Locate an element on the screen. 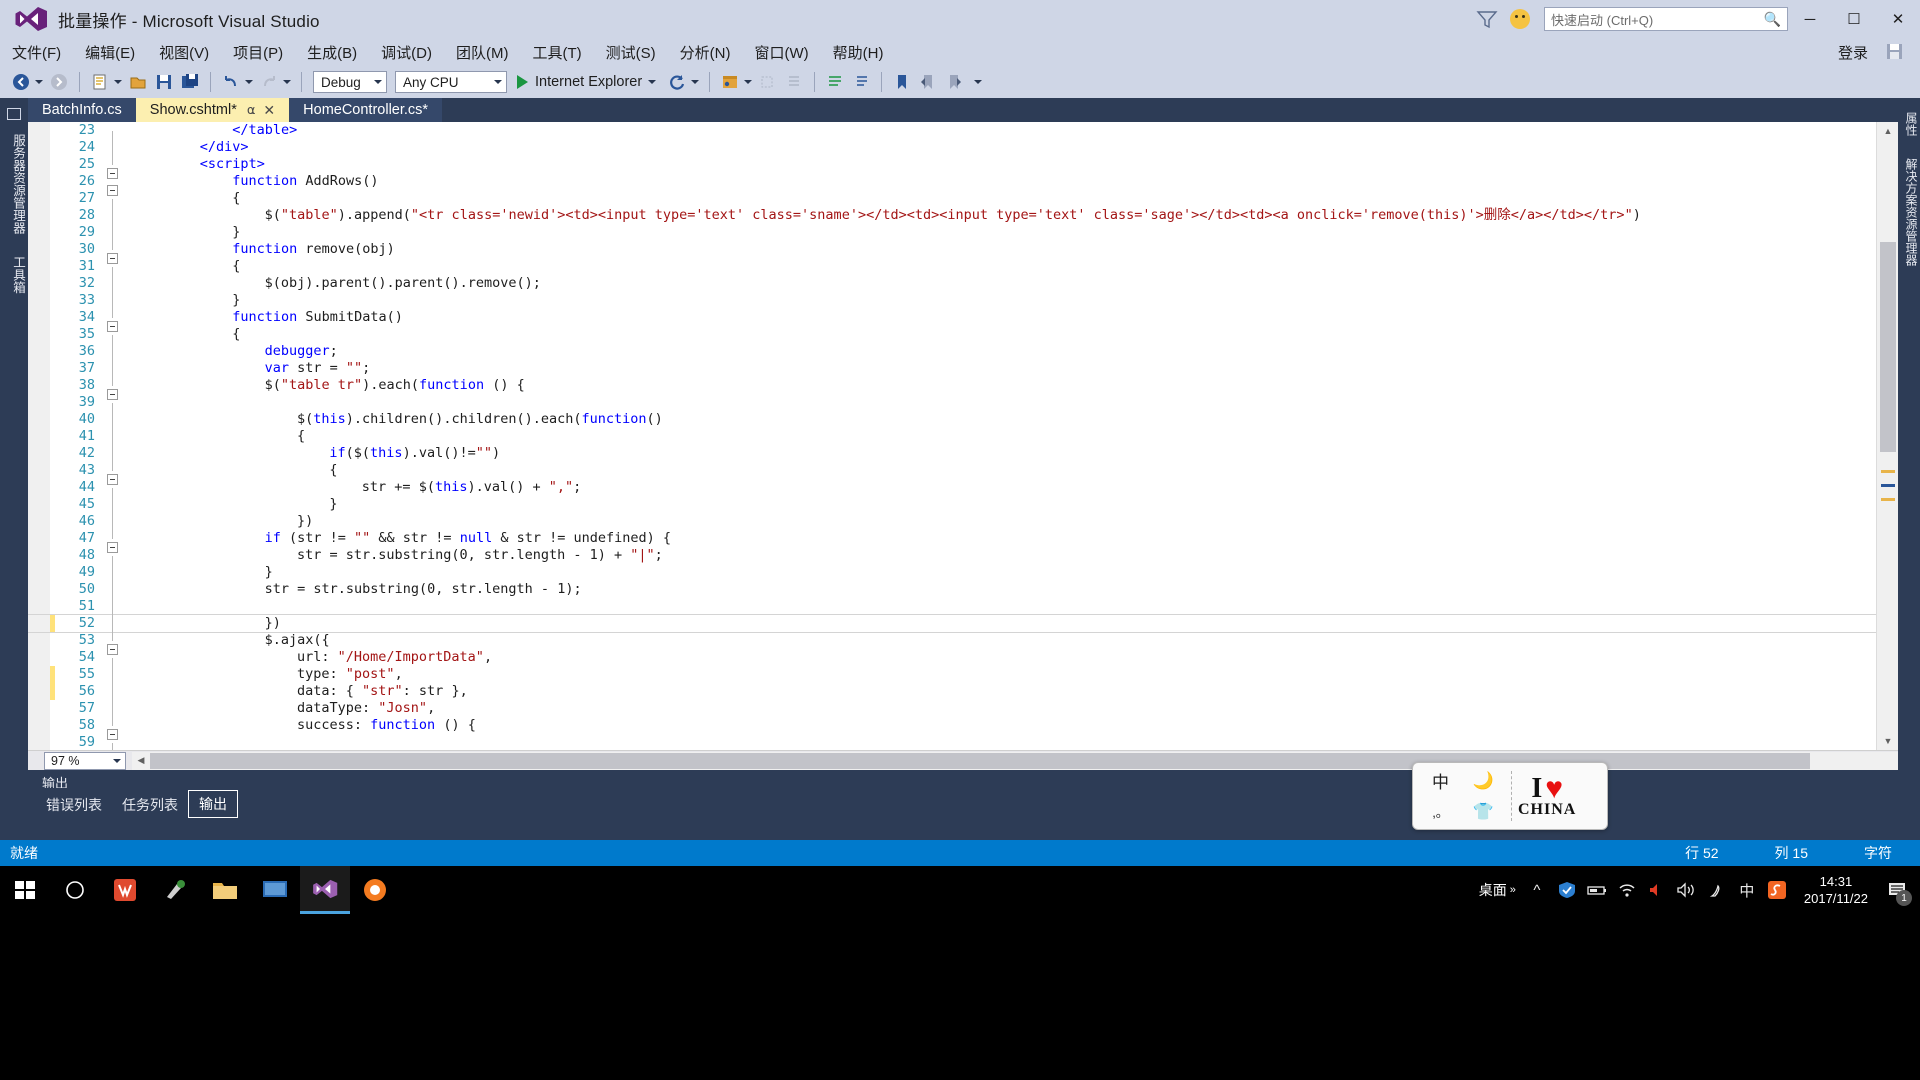 The height and width of the screenshot is (1080, 1920). zoom-level-select: 97 % is located at coordinates (85, 760).